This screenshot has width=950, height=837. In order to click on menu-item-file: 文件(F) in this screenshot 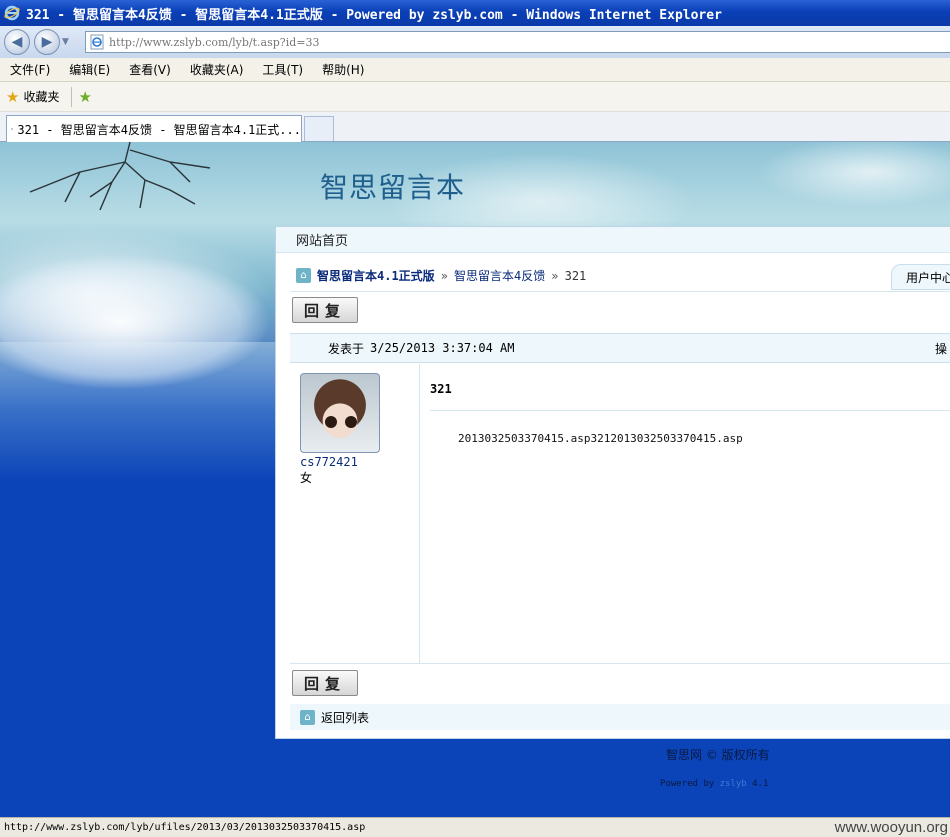, I will do `click(30, 69)`.